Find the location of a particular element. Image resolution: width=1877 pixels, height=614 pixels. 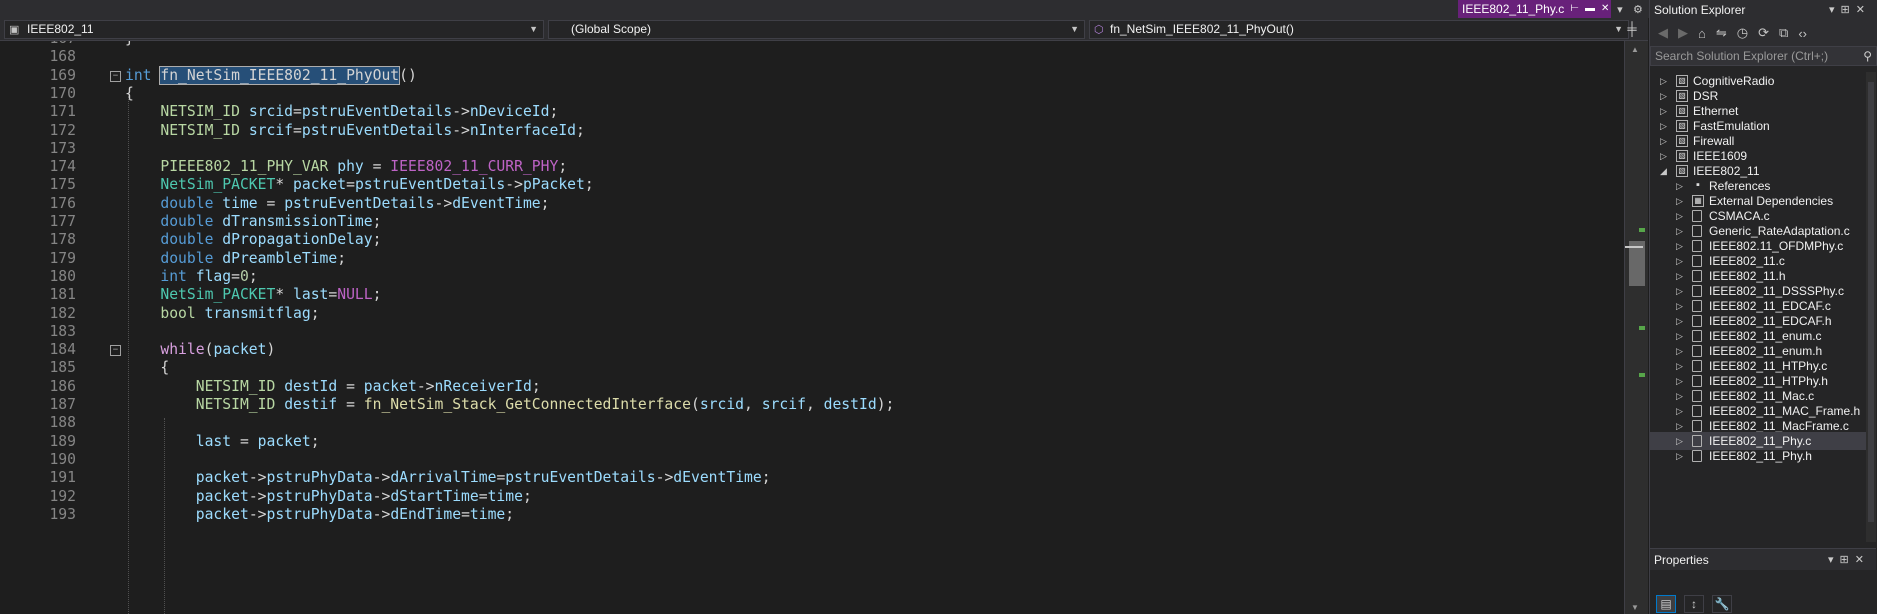

member-dropdown-value: fn_NetSim_IEEE802_11_PhyOut() is located at coordinates (1202, 28).